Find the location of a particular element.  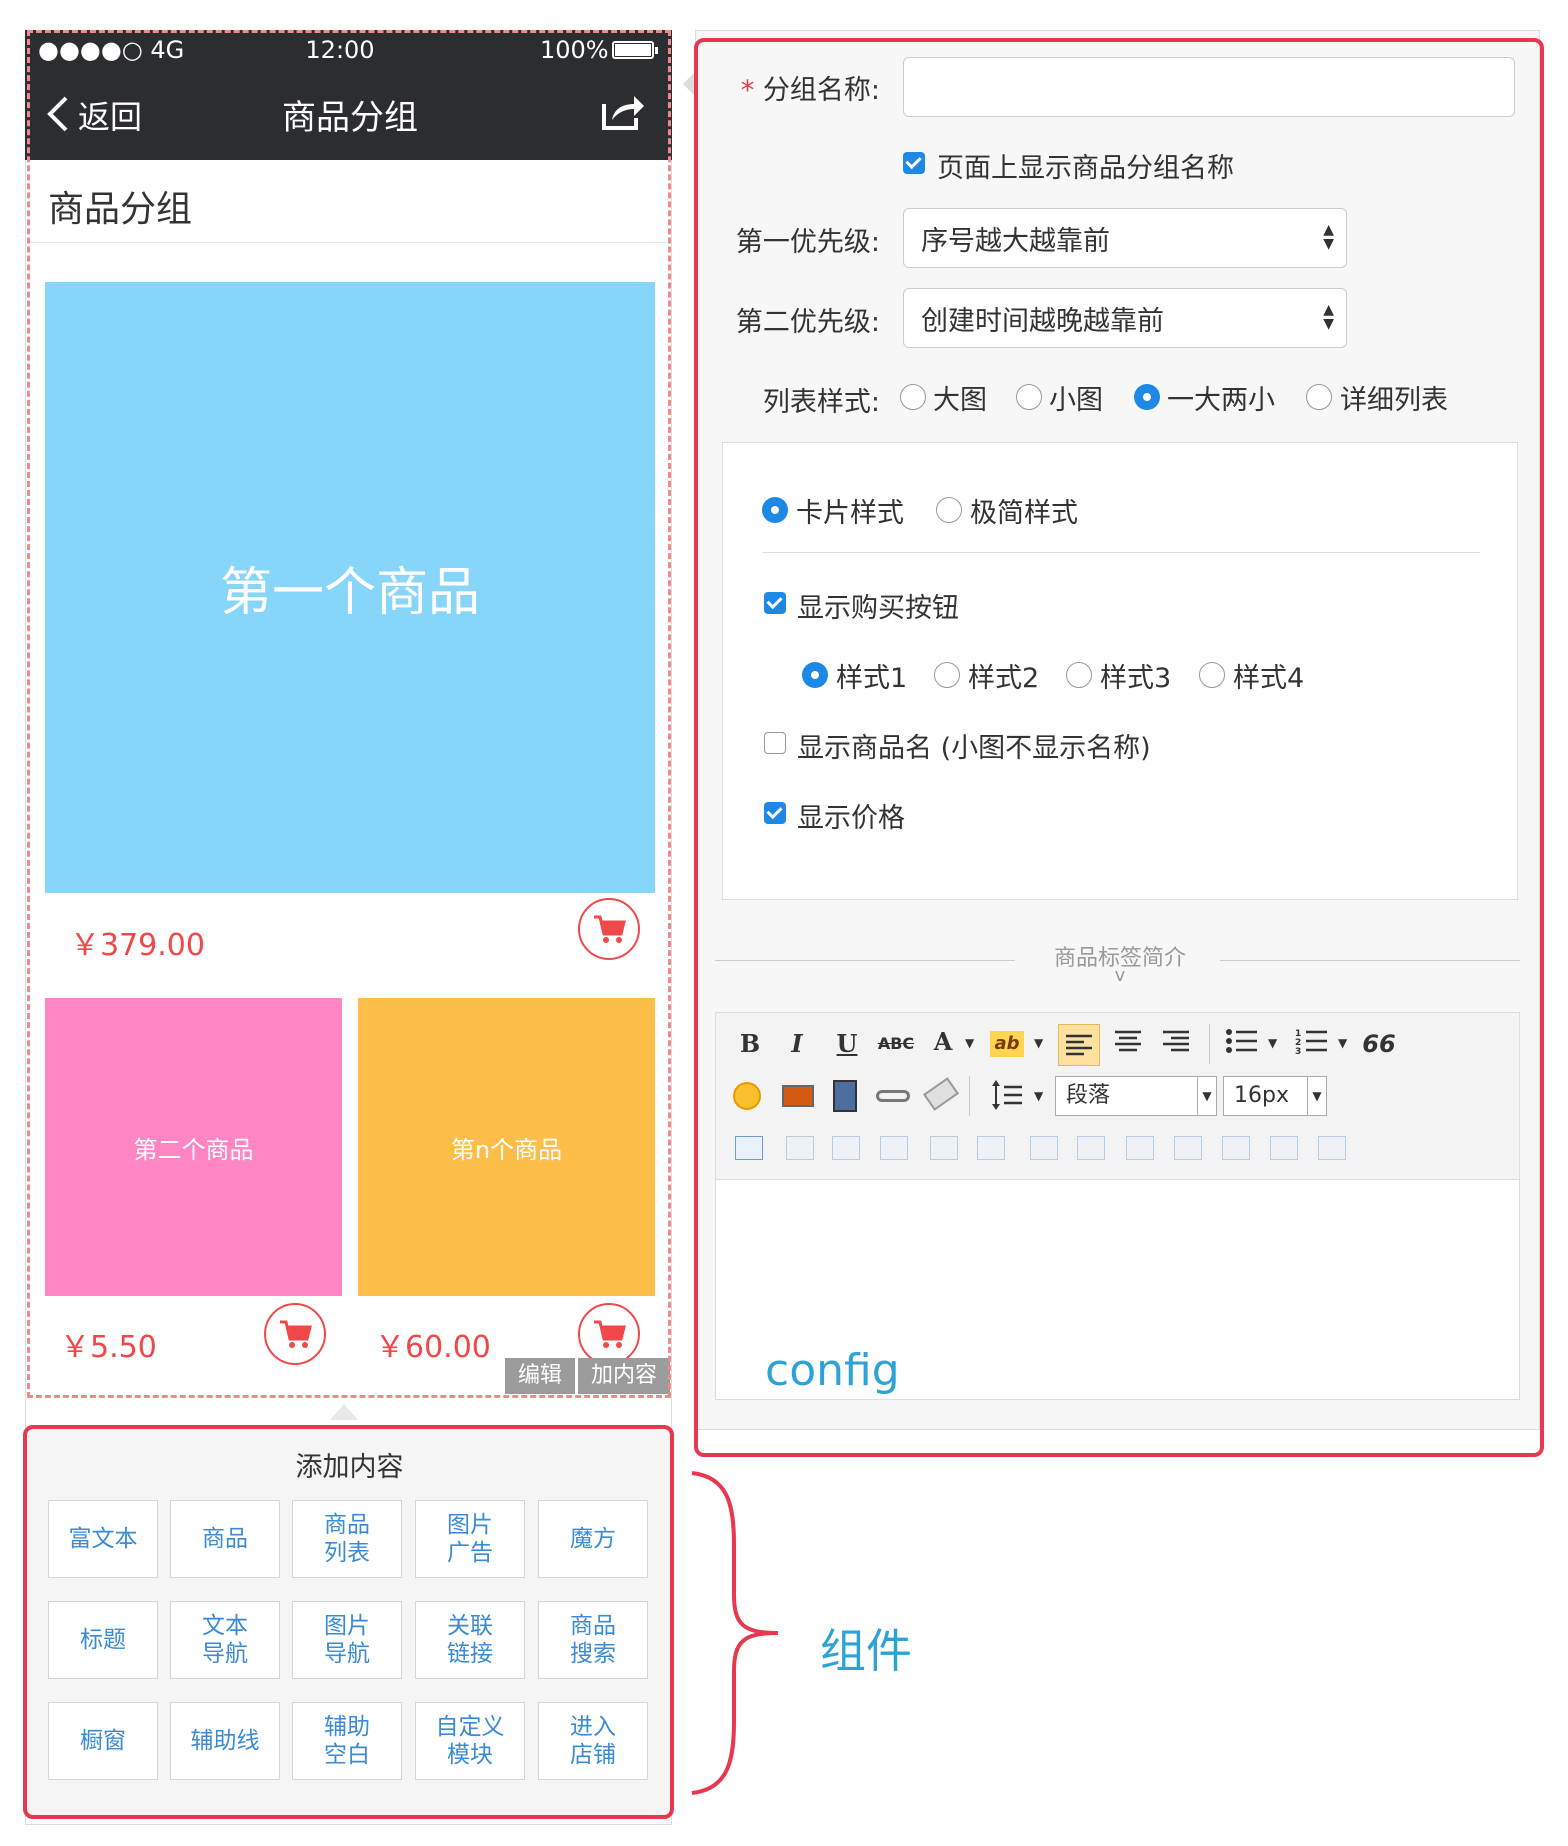

components-annotation: 组件 is located at coordinates (866, 1651).